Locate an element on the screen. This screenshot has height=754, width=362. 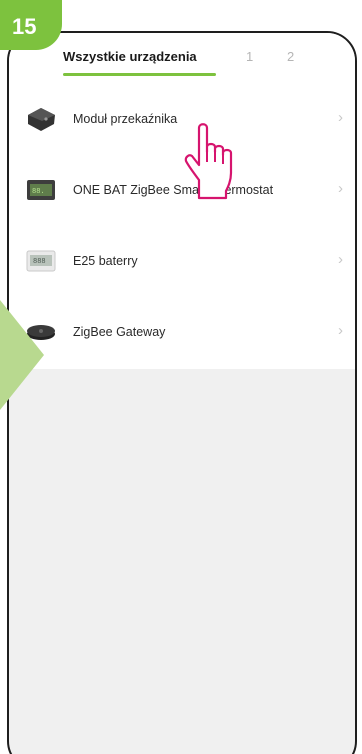
svg-text: 88. is located at coordinates (38, 192).